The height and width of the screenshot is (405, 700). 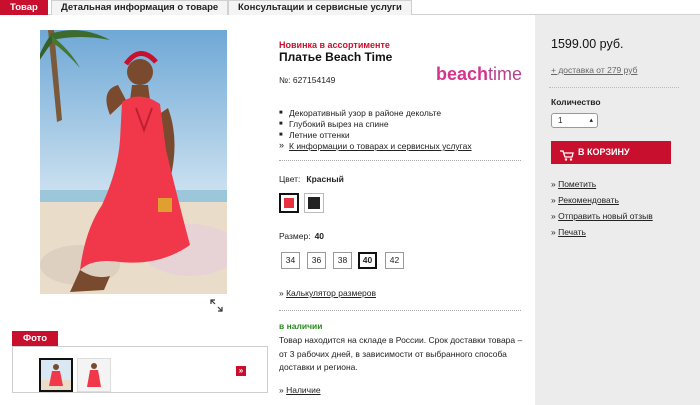 What do you see at coordinates (241, 371) in the screenshot?
I see `double-chevron-right-icon: »` at bounding box center [241, 371].